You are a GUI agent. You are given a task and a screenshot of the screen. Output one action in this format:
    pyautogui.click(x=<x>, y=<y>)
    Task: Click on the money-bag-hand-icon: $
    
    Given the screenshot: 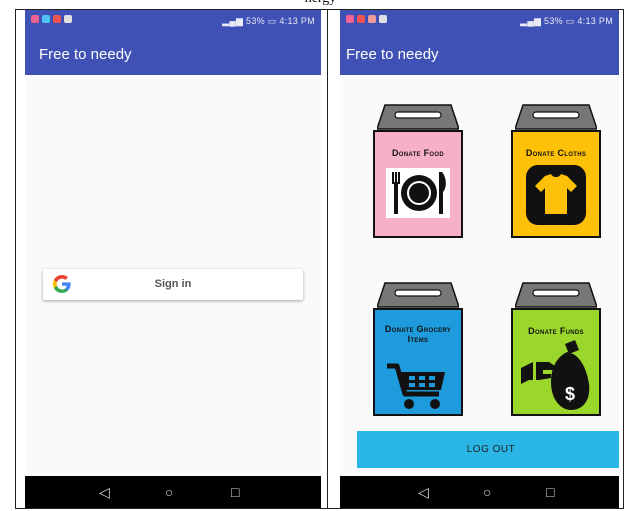 What is the action you would take?
    pyautogui.click(x=555, y=375)
    